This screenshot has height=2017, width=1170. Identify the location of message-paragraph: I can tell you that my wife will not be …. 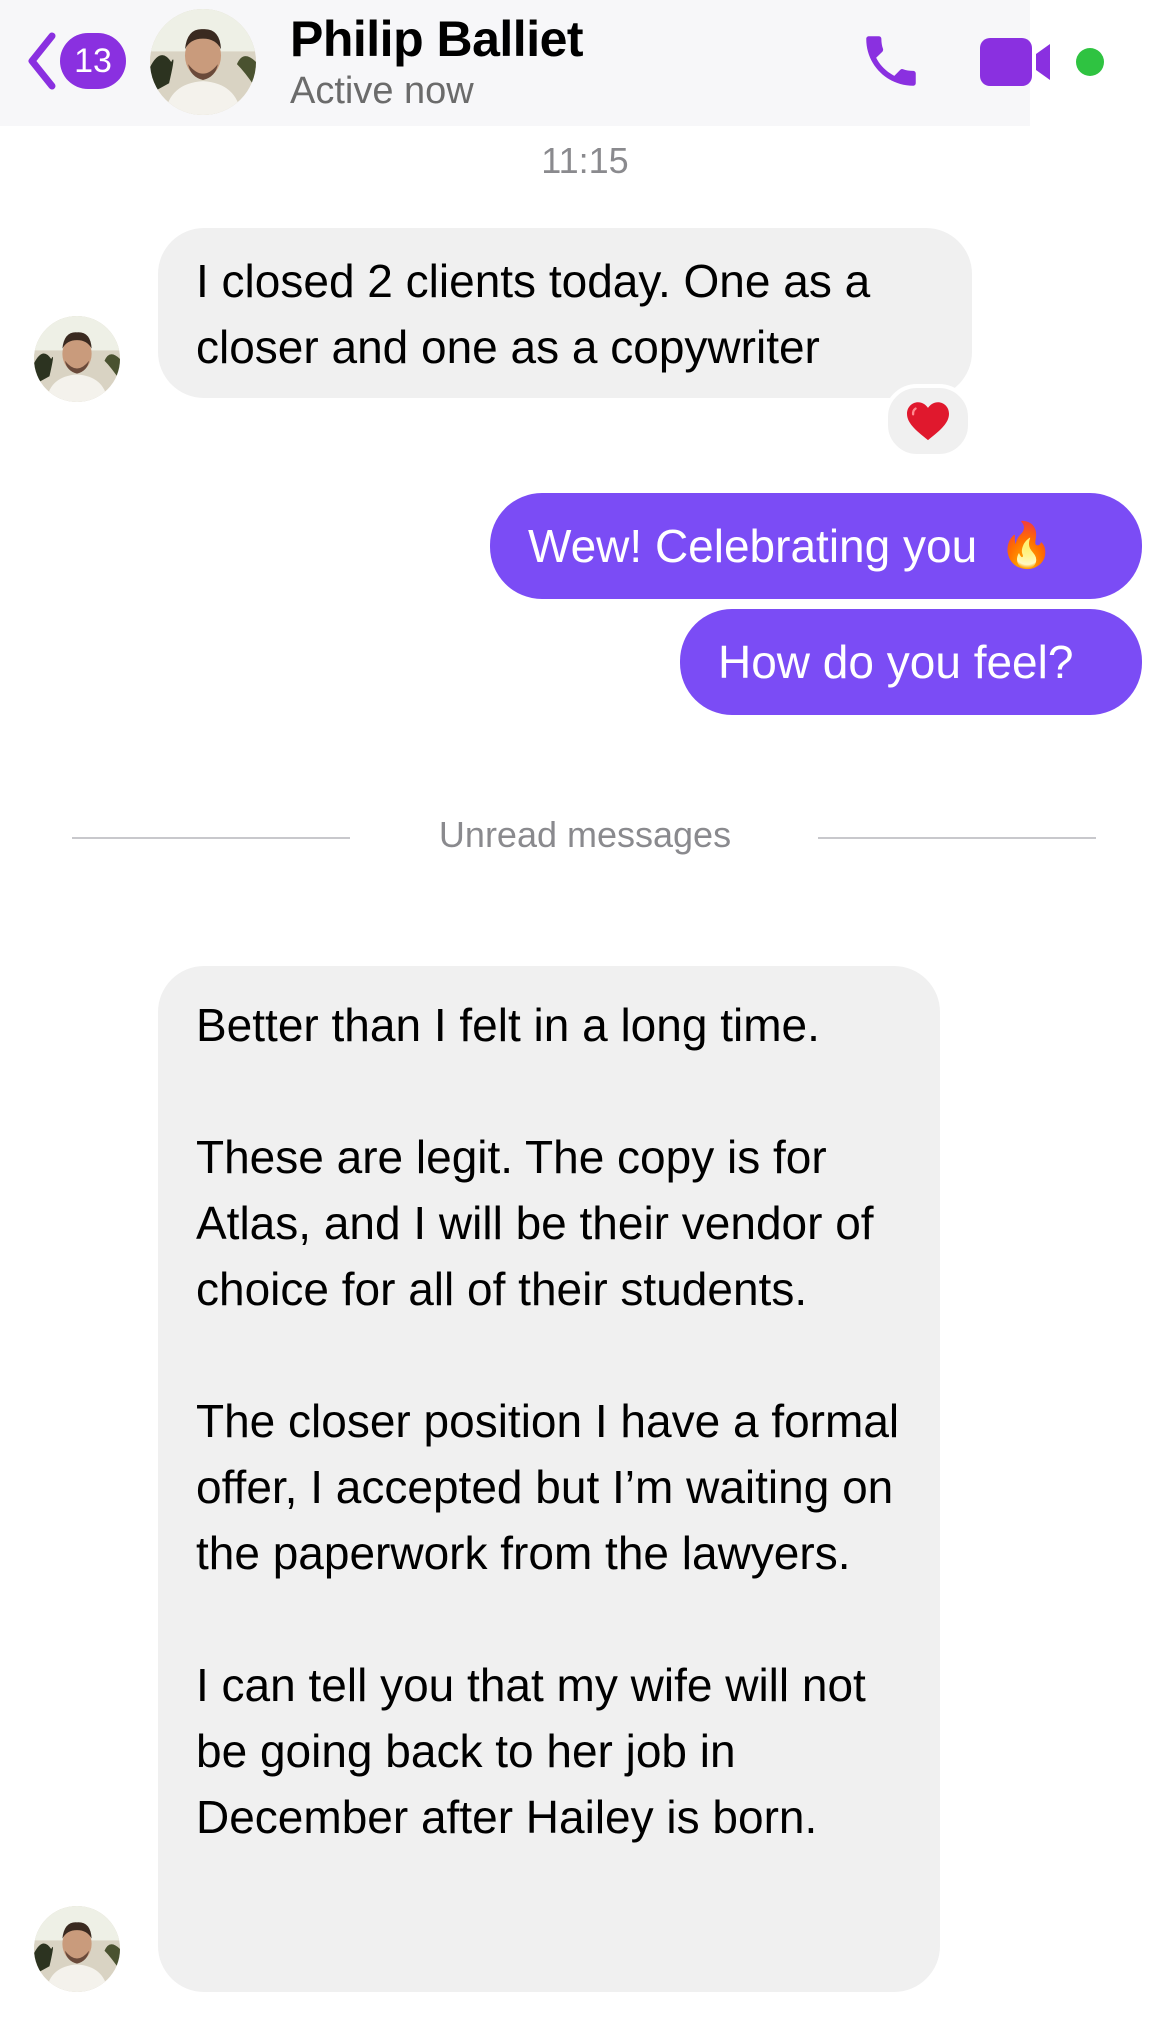
(531, 1751).